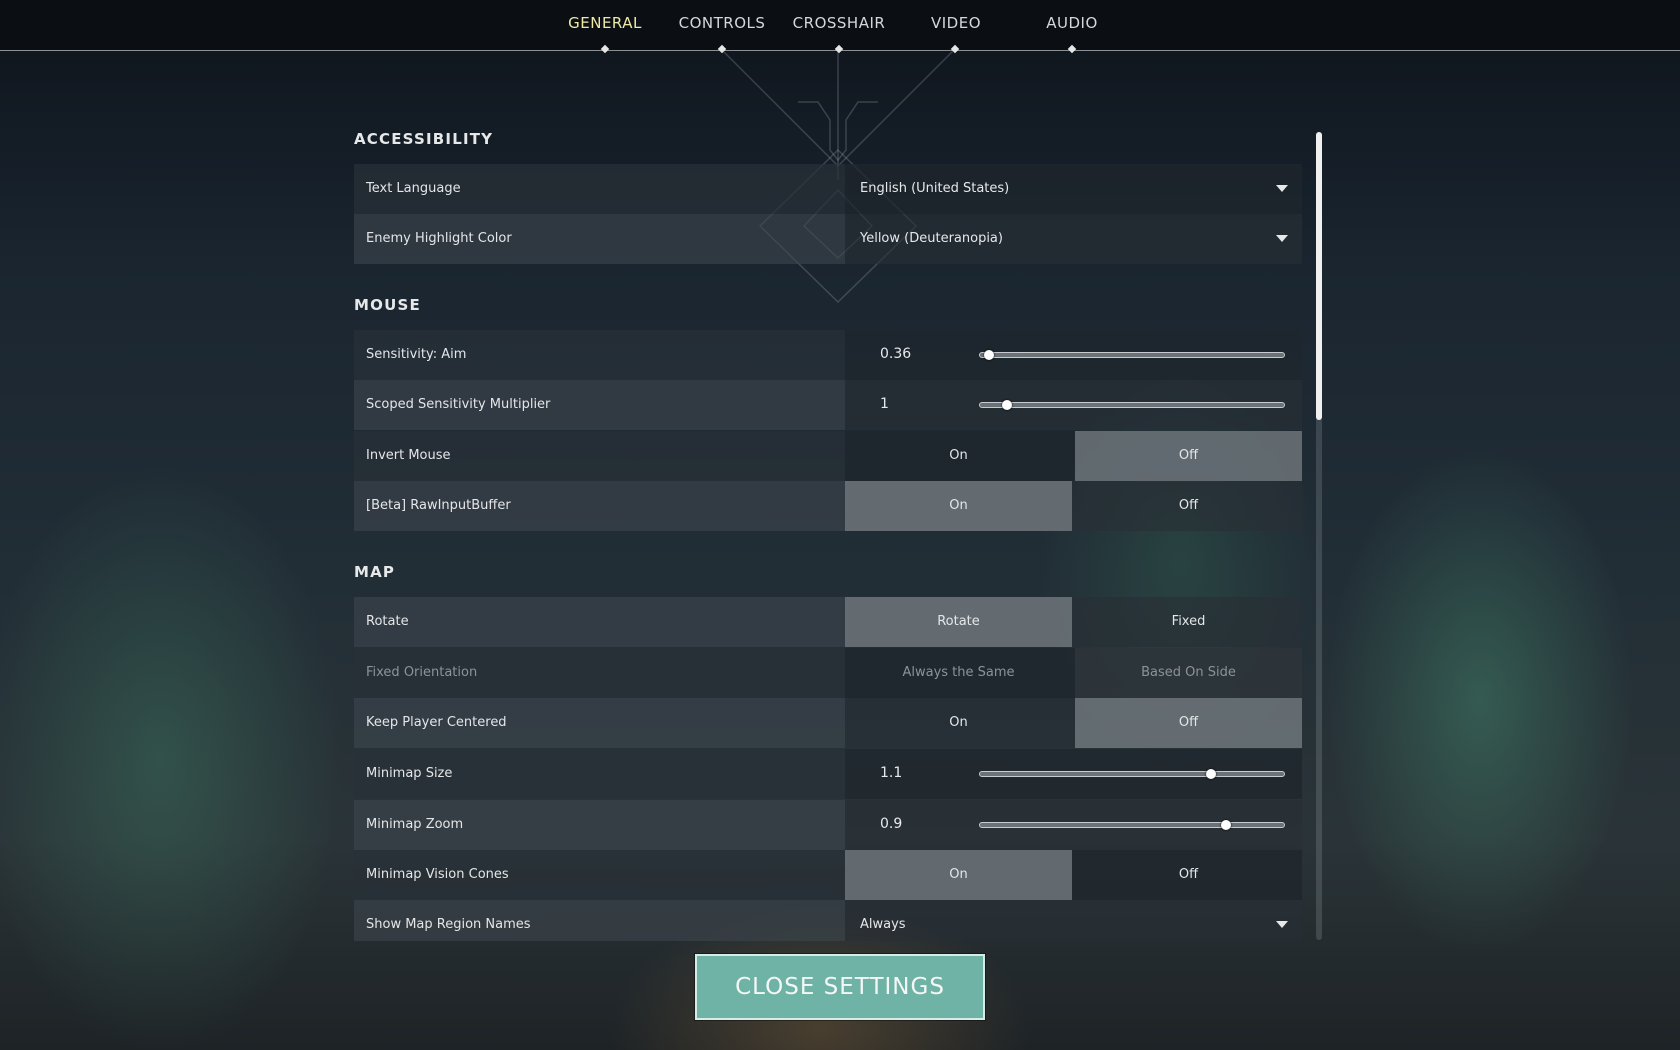  Describe the element at coordinates (891, 773) in the screenshot. I see `minimap-size-value: 1.1` at that location.